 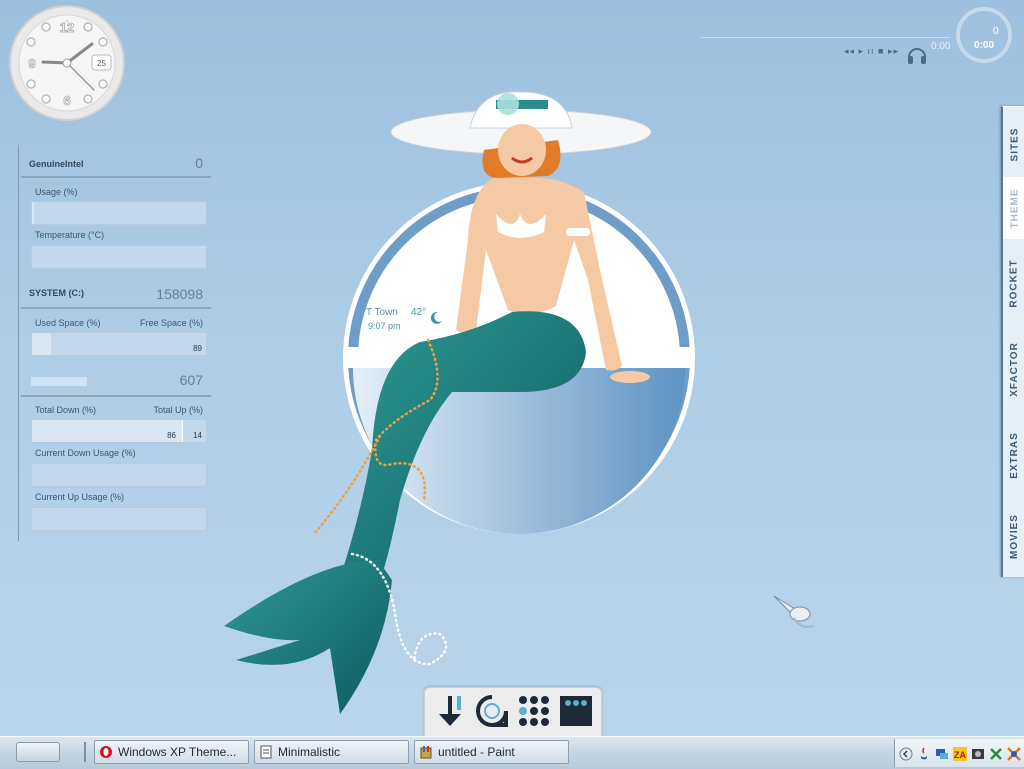 I want to click on task-label: Minimalistic, so click(x=309, y=752).